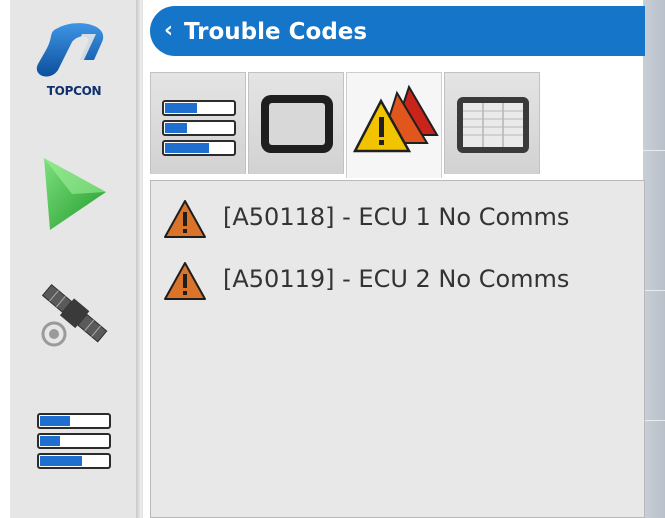  I want to click on run-button, so click(74, 192).